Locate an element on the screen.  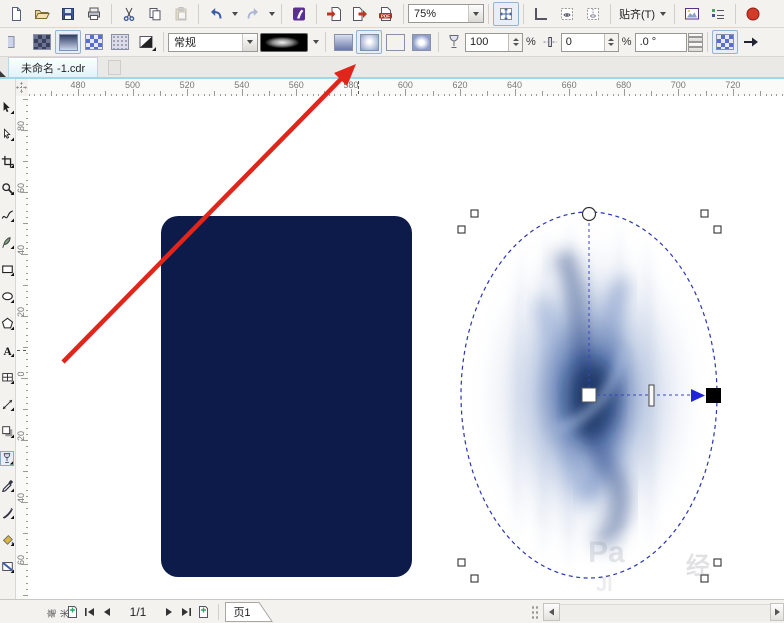
welcome-screen-button is located at coordinates (692, 14).